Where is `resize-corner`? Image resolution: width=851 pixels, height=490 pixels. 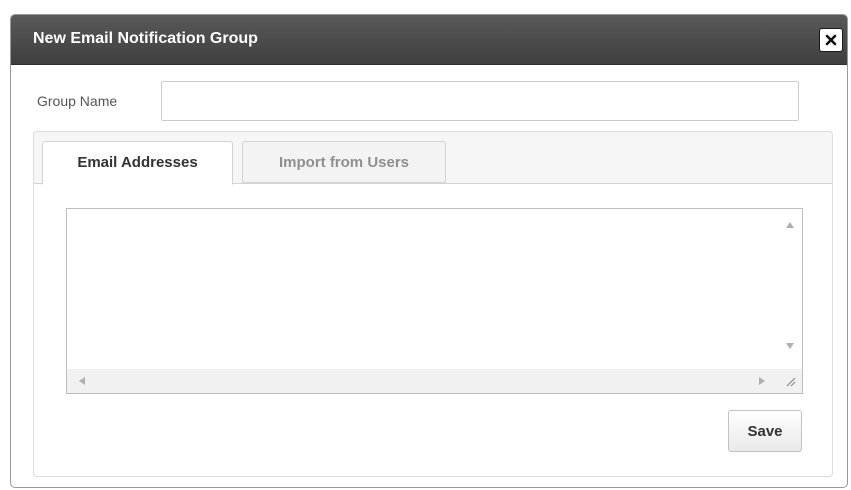
resize-corner is located at coordinates (790, 381).